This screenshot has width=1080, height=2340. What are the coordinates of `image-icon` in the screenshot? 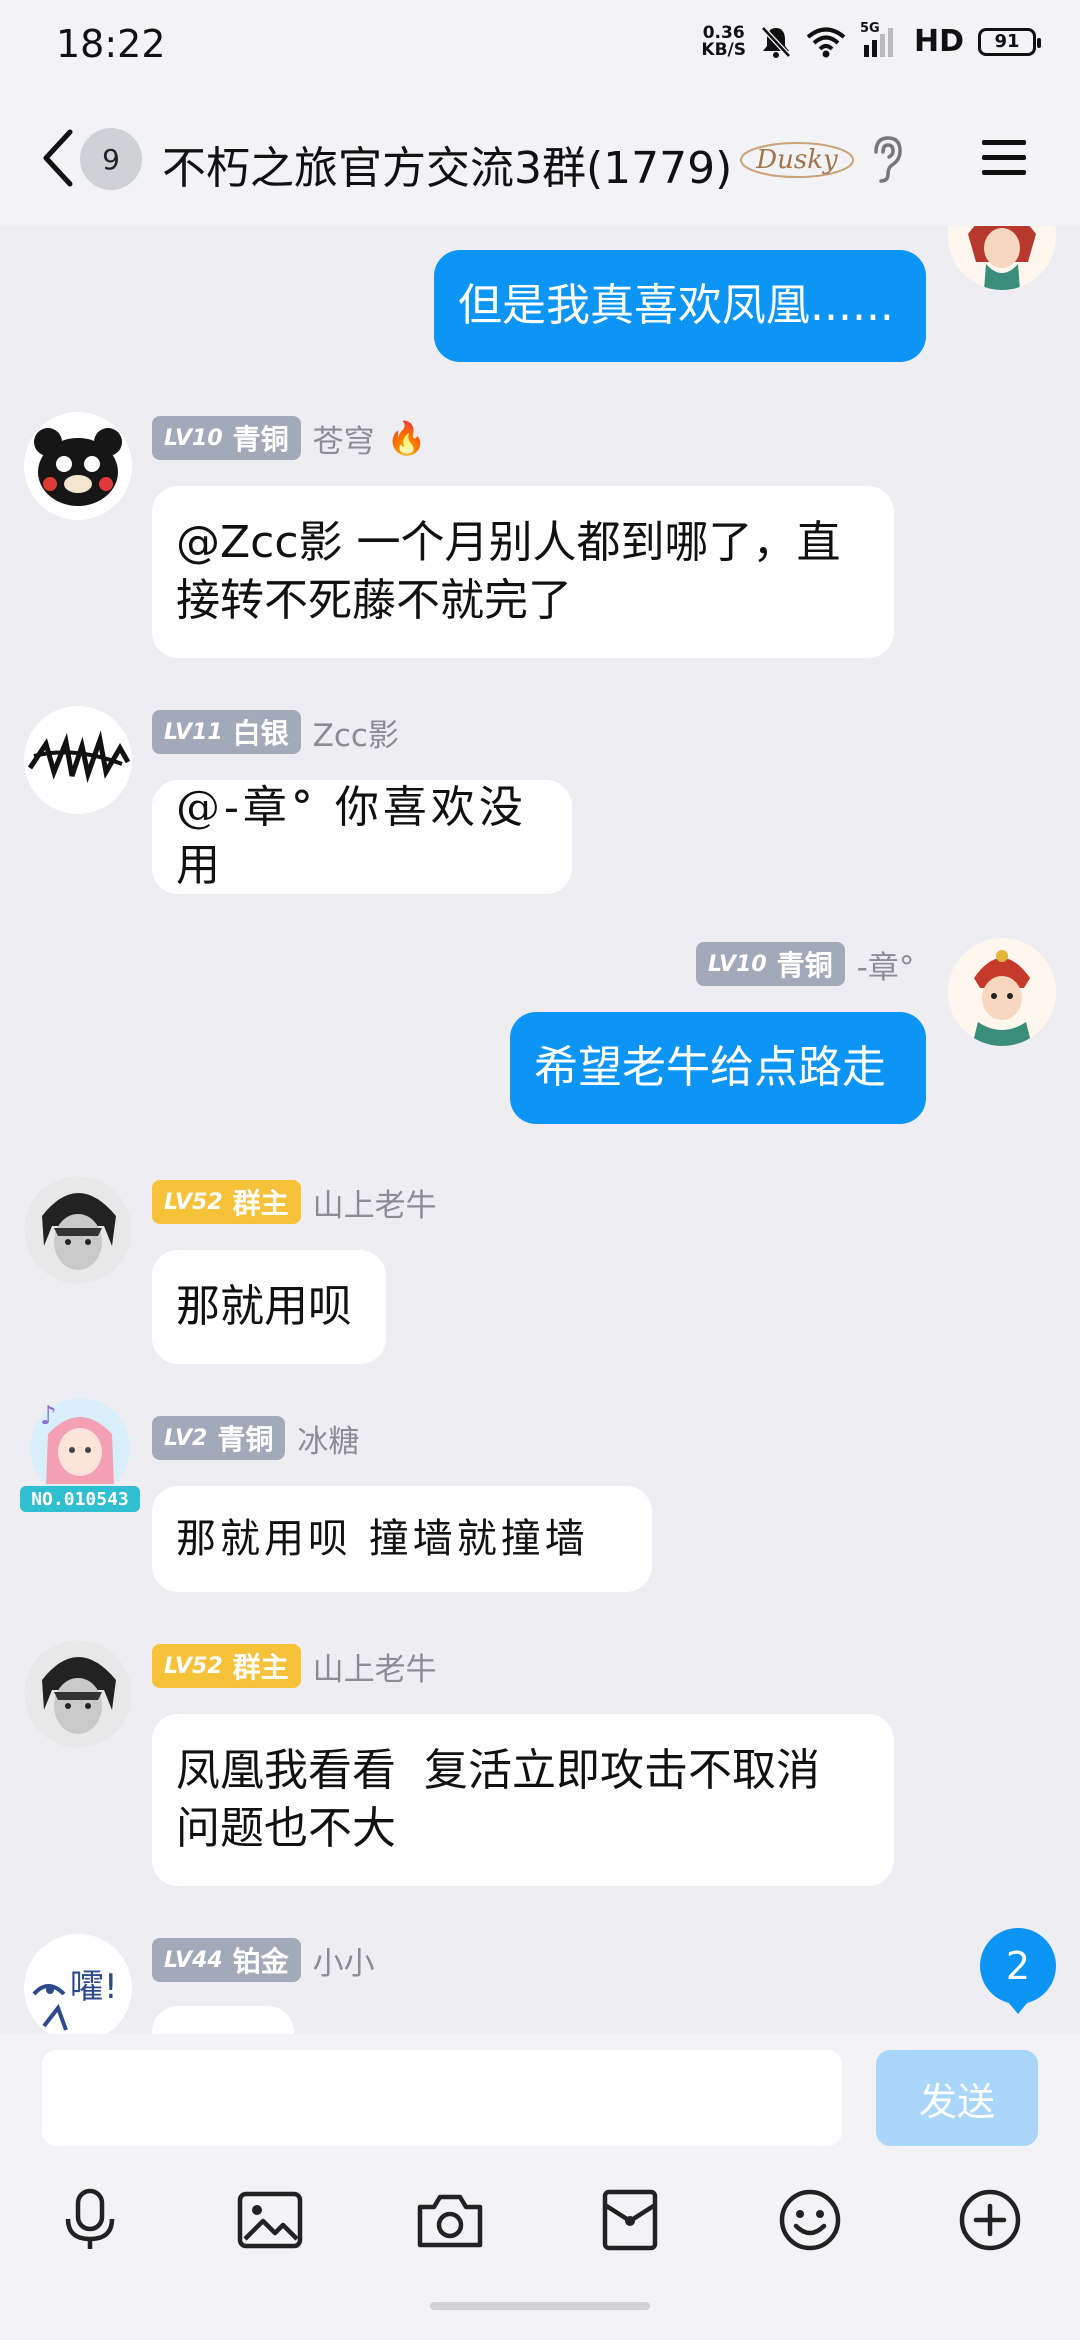 It's located at (270, 2220).